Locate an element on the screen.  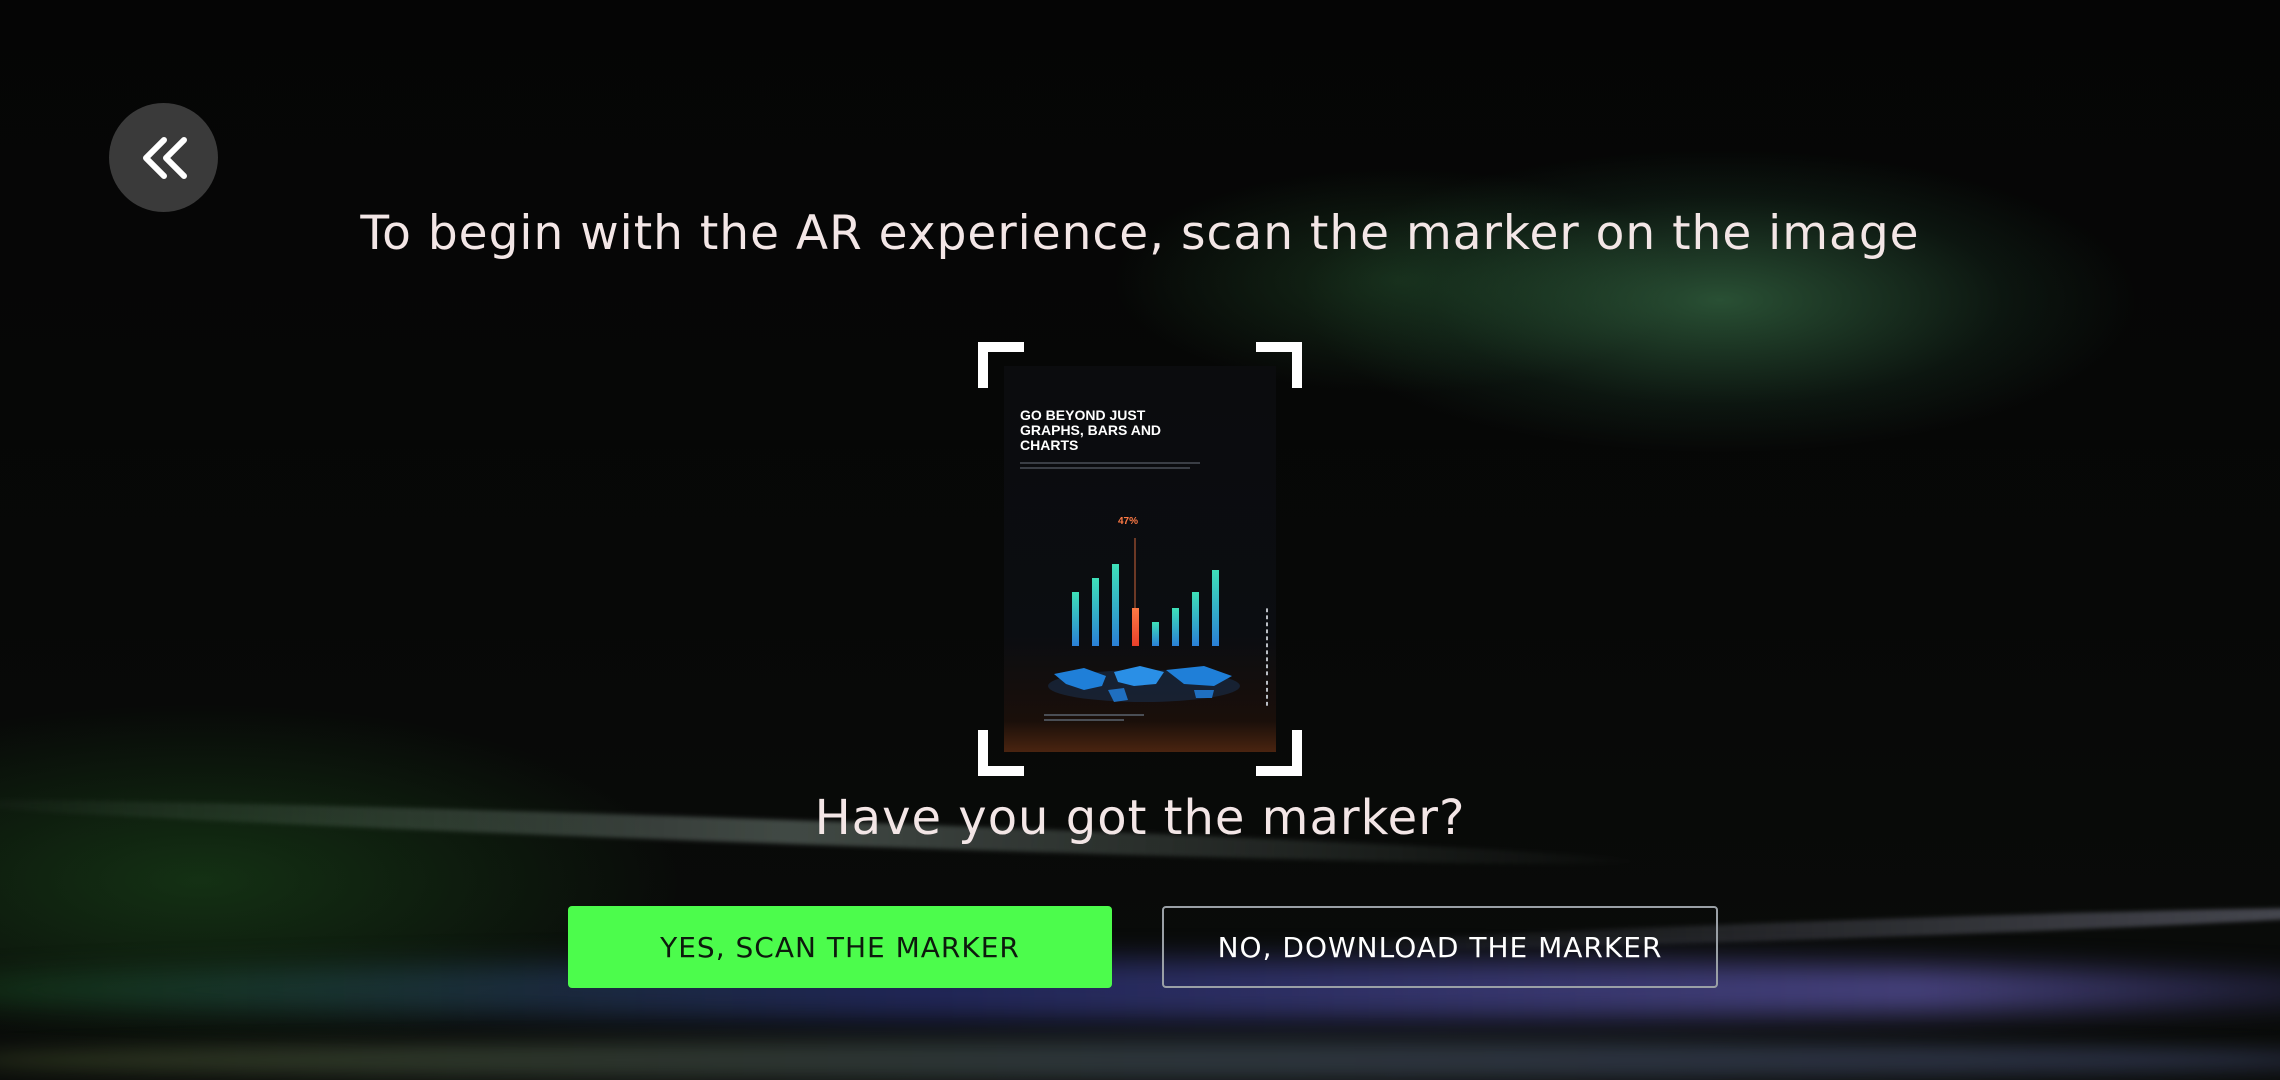
marker-question: Have you got the marker? is located at coordinates (1140, 818).